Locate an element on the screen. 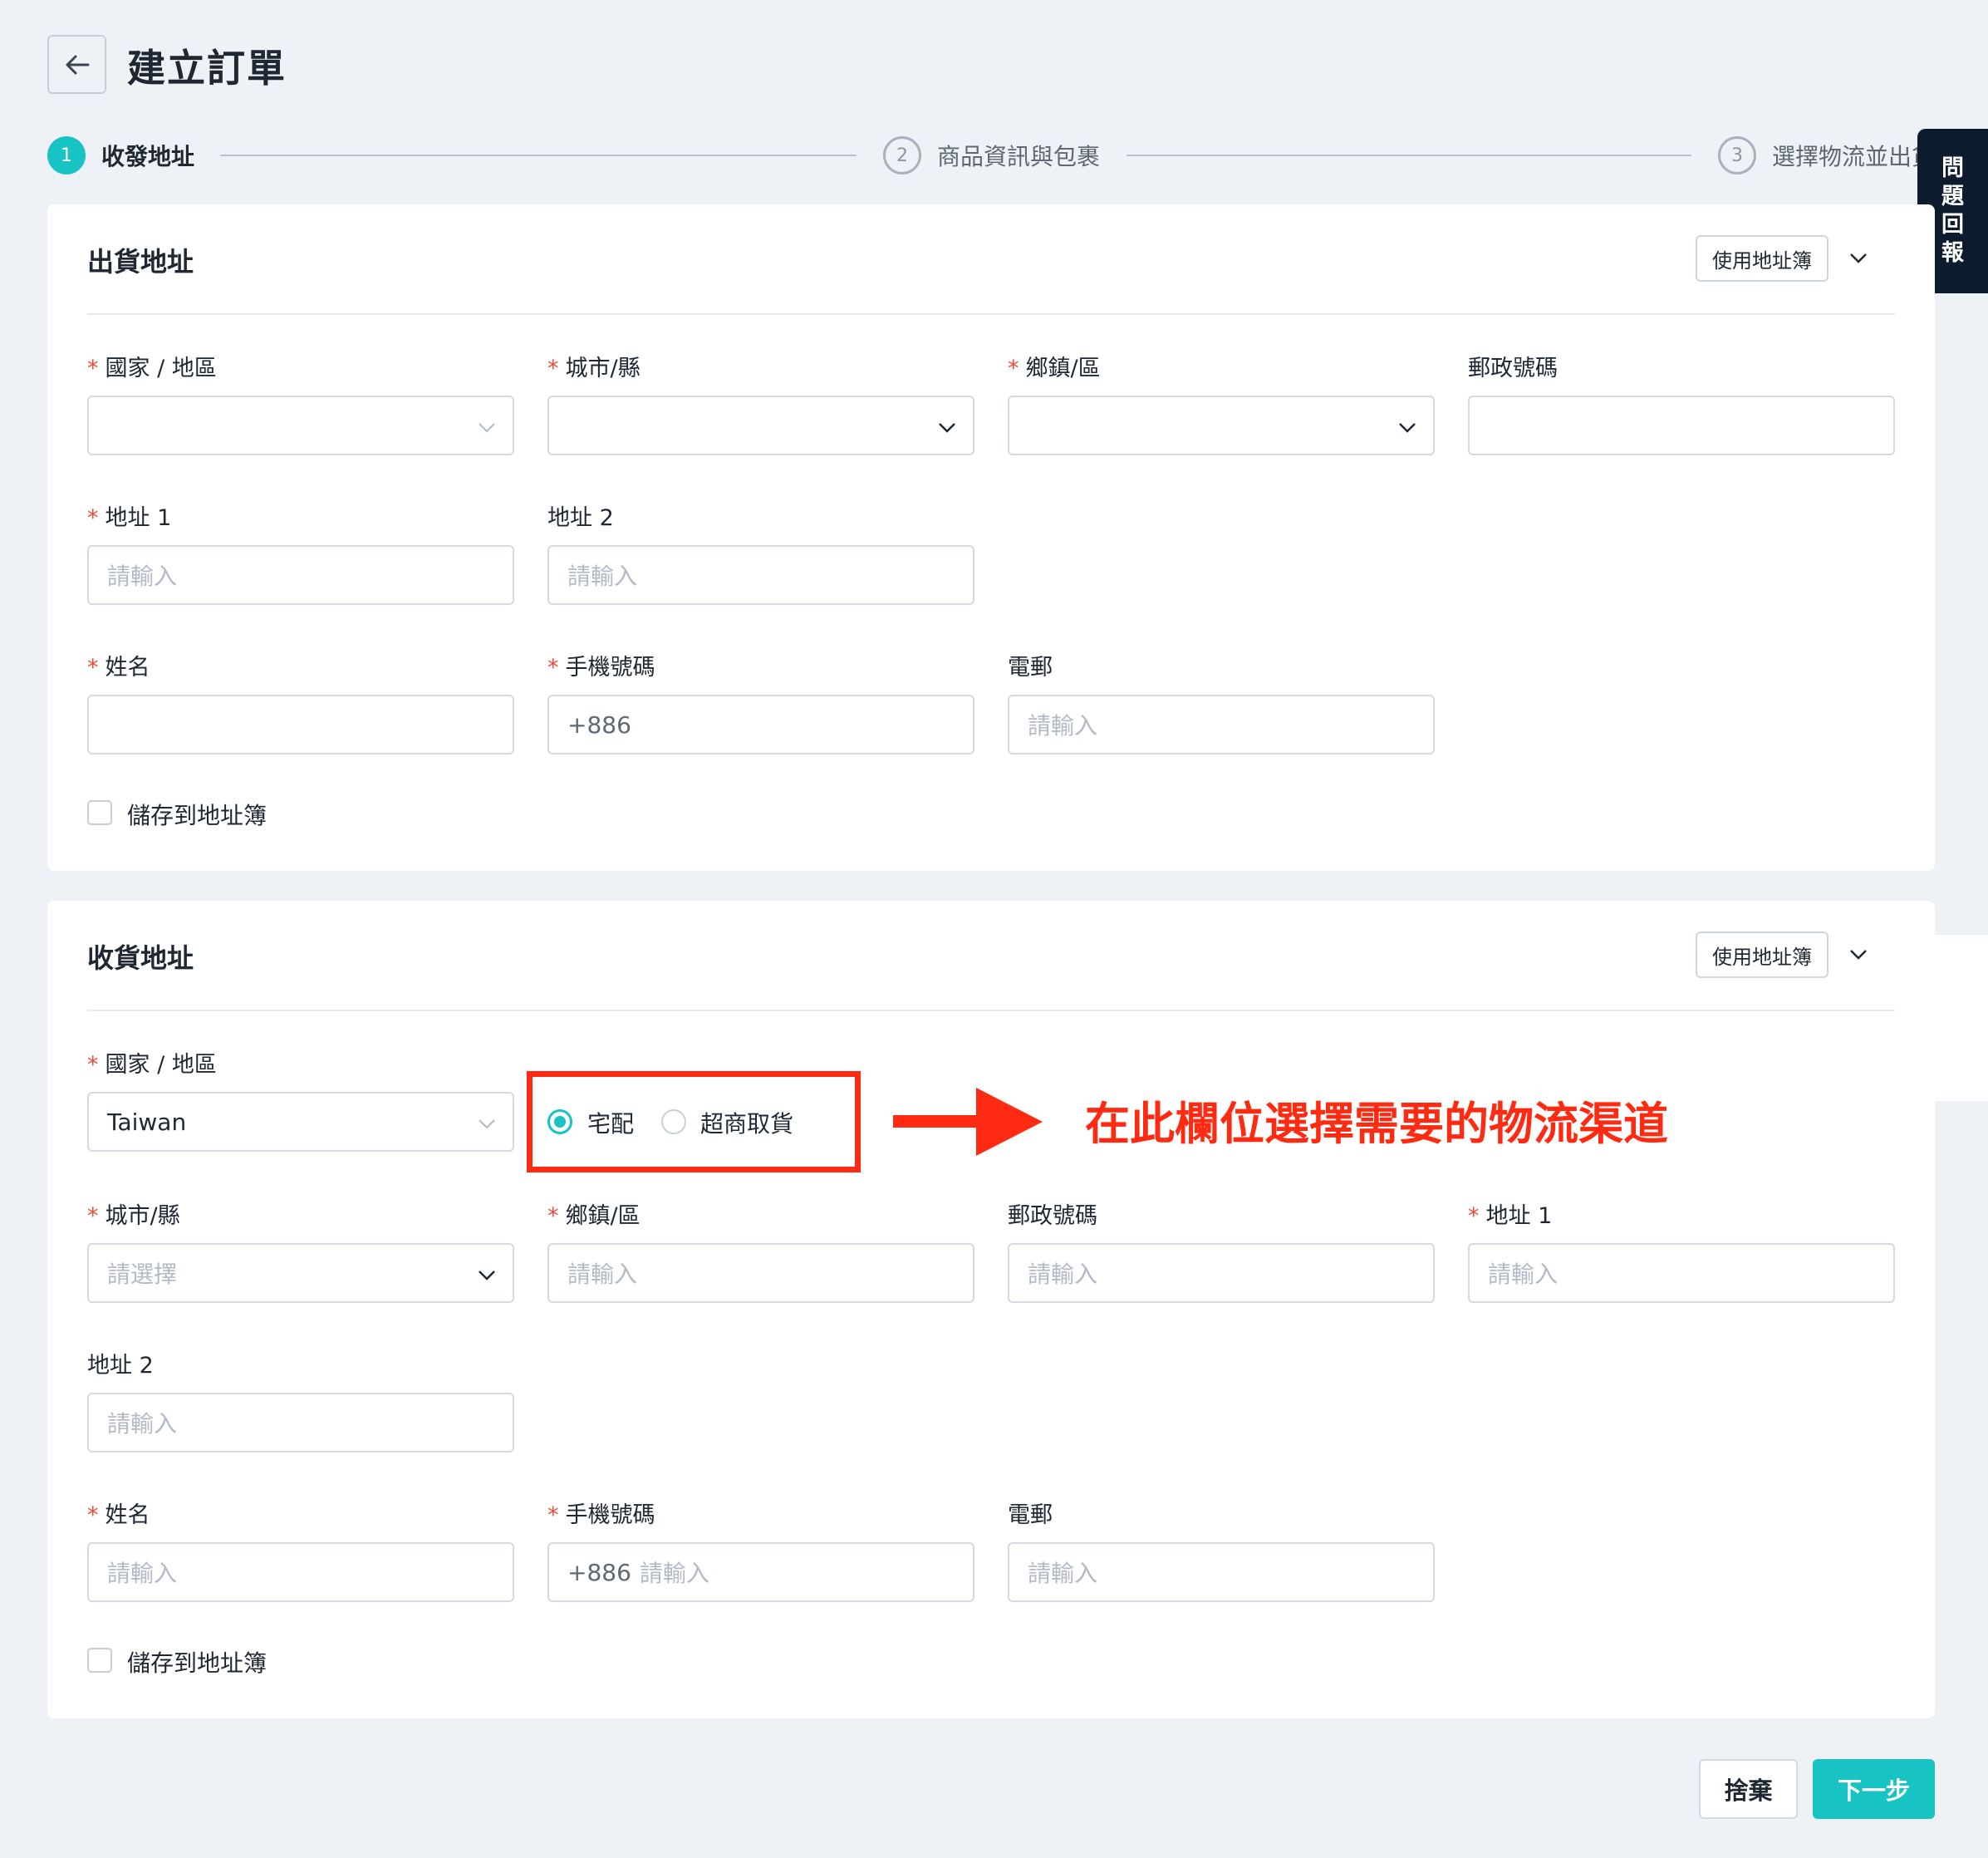 Image resolution: width=1988 pixels, height=1858 pixels. receiver-country-label: * 國家 / 地區 is located at coordinates (152, 1065).